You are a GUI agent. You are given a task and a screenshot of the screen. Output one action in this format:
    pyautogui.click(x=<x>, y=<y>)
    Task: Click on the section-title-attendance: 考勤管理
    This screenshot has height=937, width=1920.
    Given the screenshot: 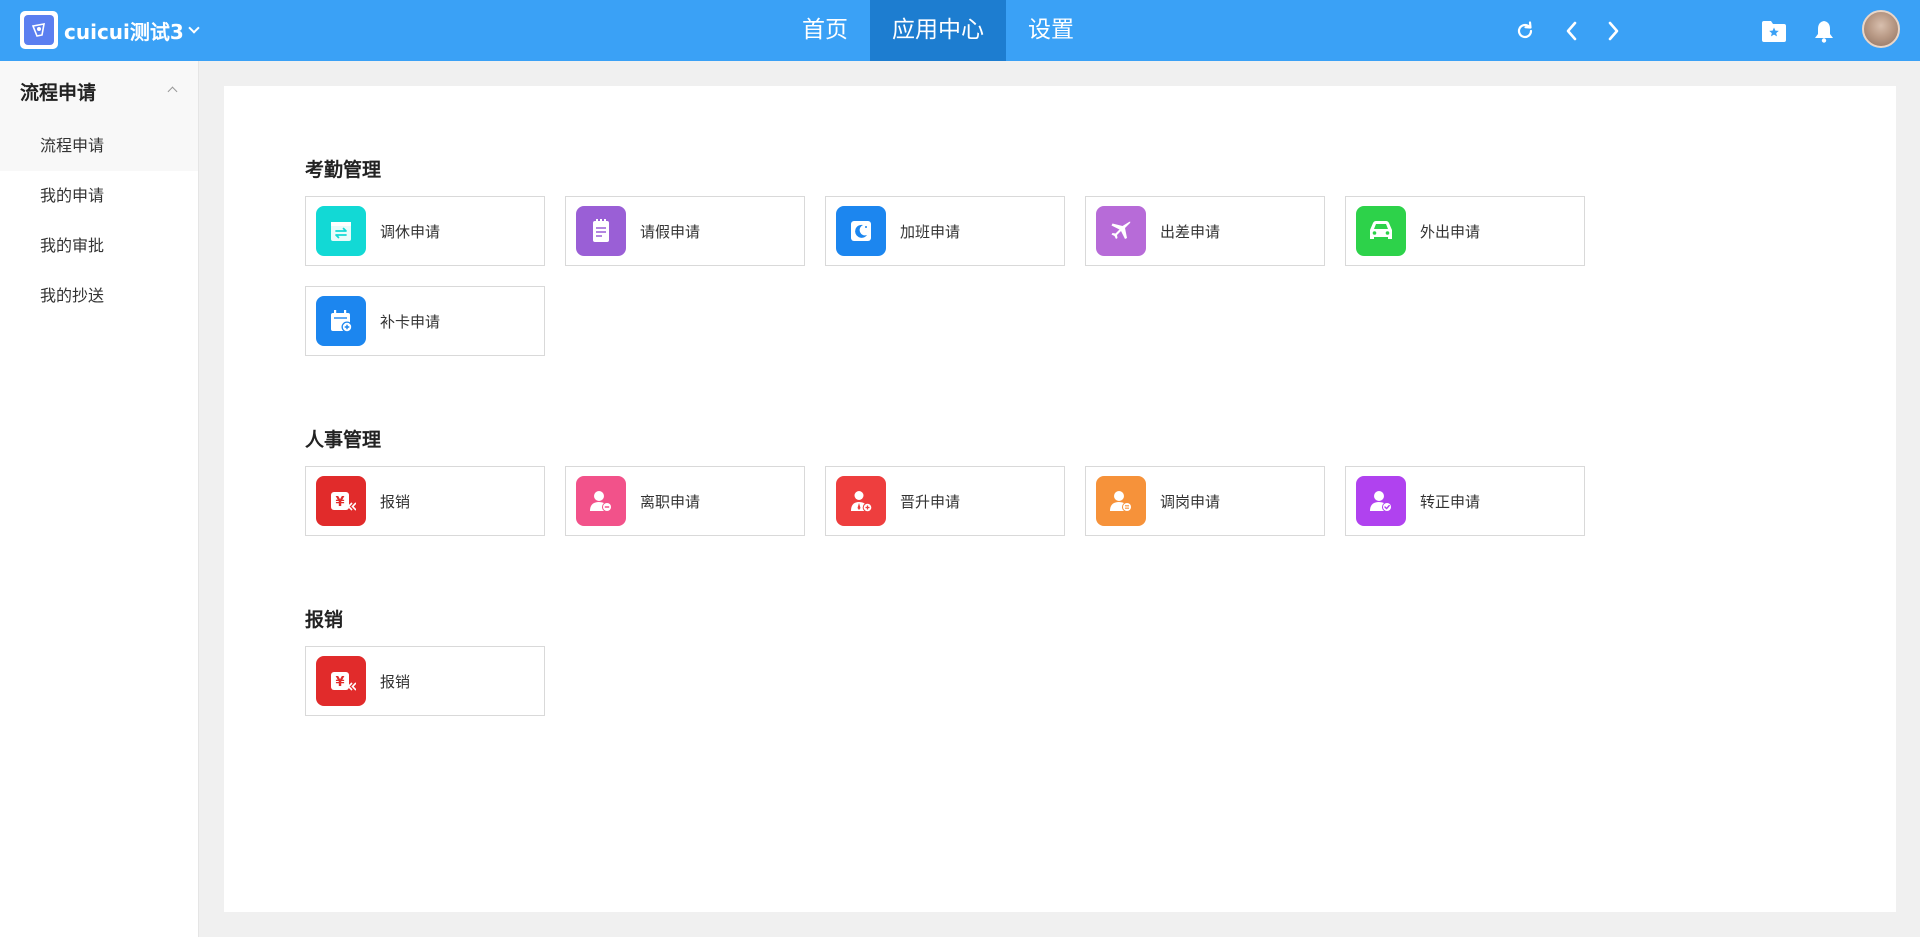 What is the action you would take?
    pyautogui.click(x=343, y=170)
    